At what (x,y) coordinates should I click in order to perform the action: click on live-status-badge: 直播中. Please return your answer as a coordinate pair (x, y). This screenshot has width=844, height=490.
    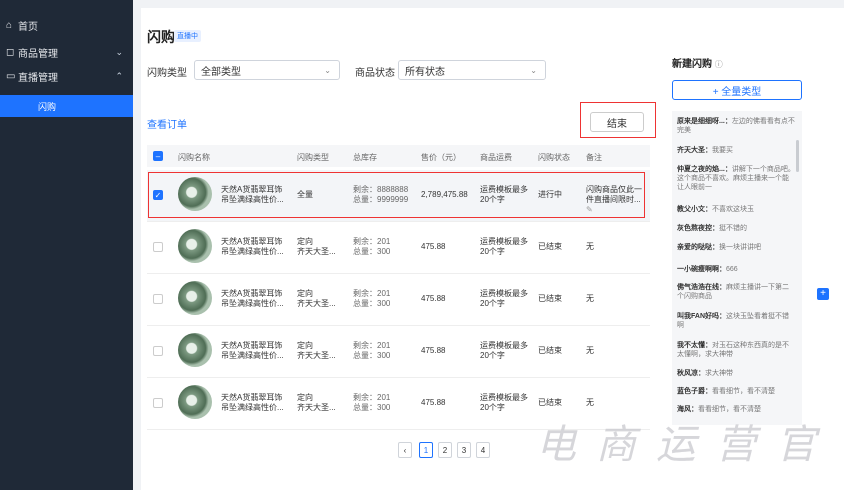
    Looking at the image, I should click on (187, 36).